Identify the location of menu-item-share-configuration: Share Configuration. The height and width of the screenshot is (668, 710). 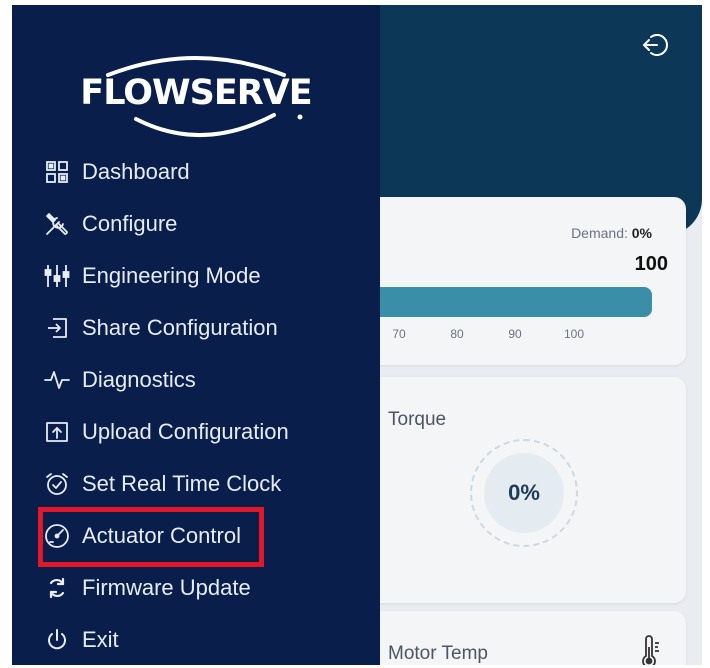
(202, 328).